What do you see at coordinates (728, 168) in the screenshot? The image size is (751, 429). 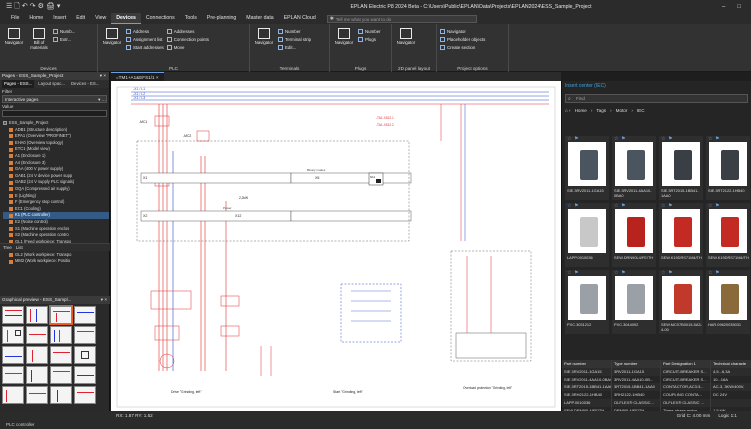 I see `part-card: ☆ ⚑ SIE.3RT2122-1HB40` at bounding box center [728, 168].